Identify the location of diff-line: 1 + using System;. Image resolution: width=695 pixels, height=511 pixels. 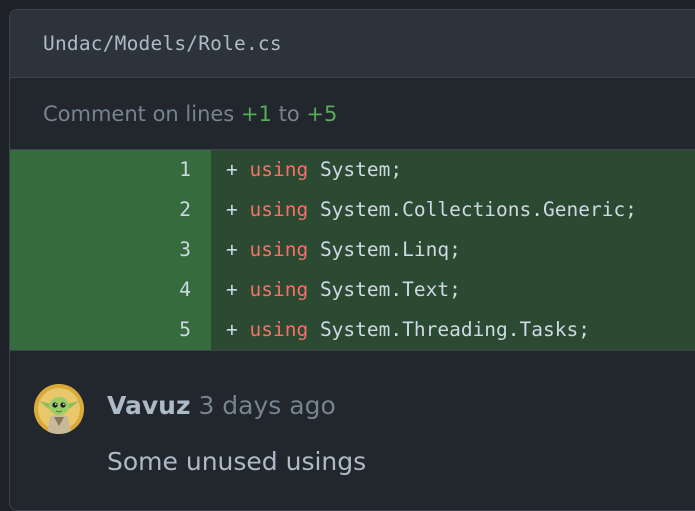
(352, 170).